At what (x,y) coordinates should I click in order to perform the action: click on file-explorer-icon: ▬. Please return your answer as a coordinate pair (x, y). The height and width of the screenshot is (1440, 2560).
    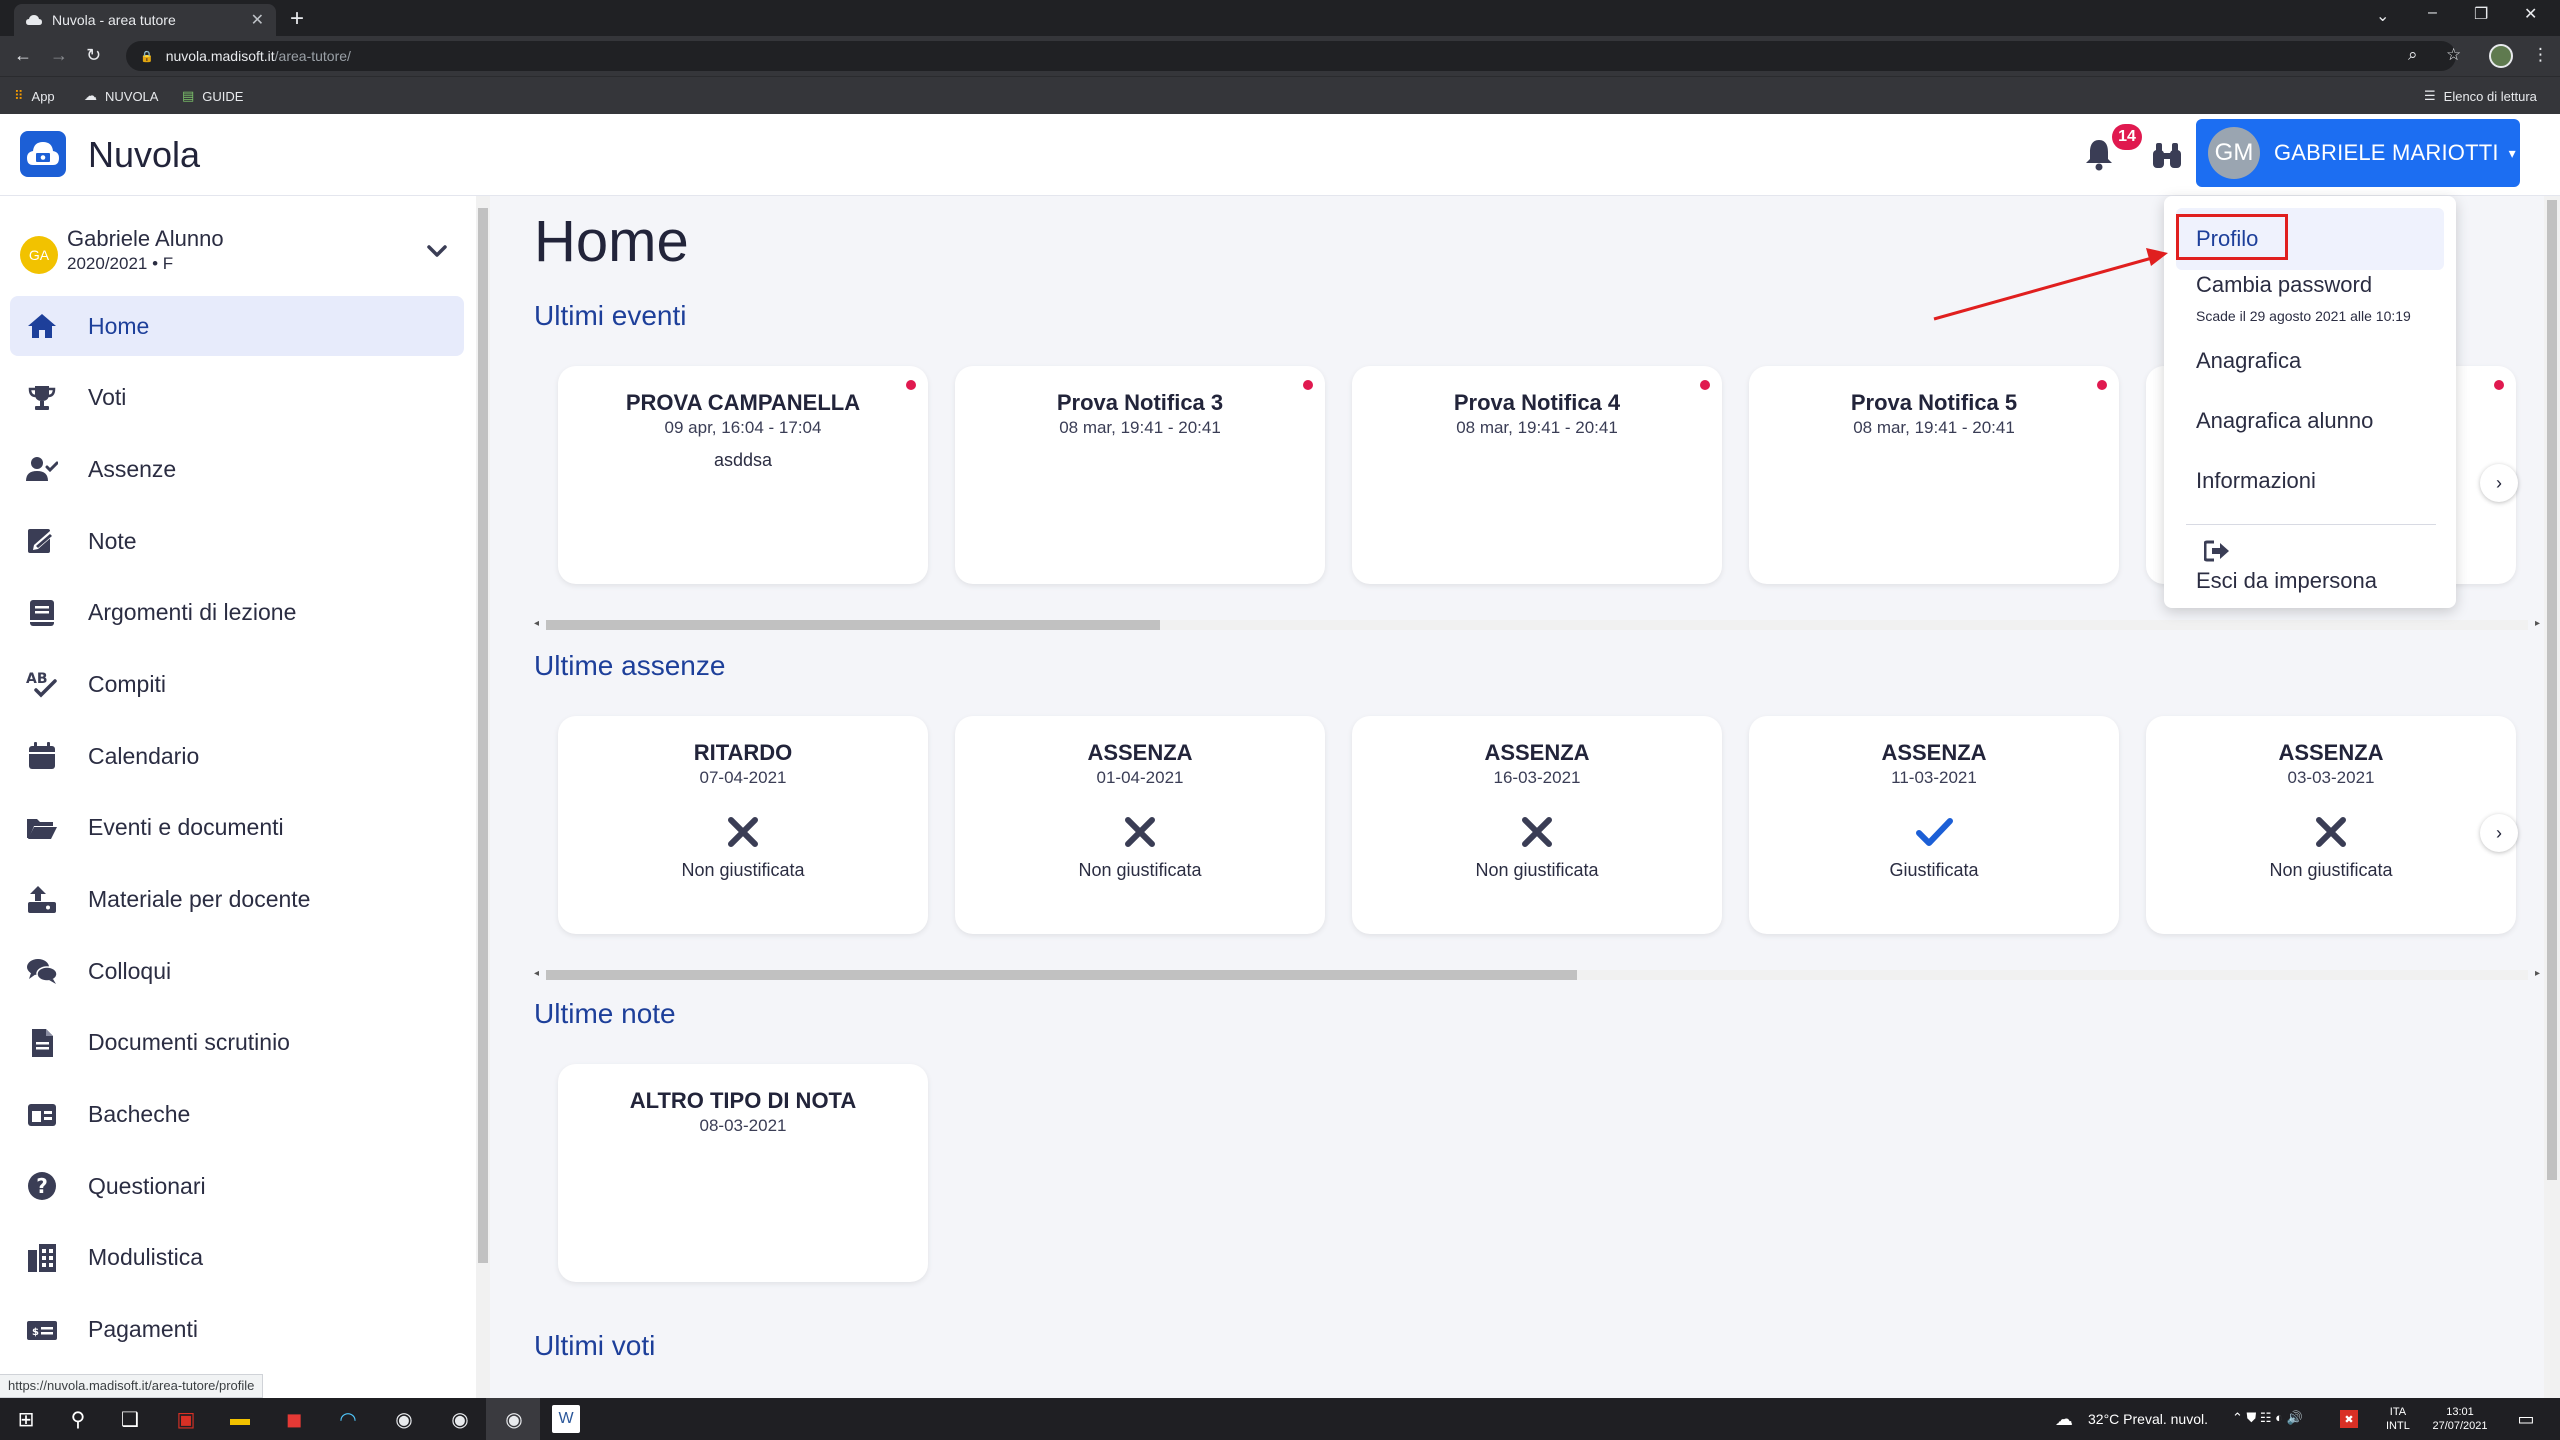
    Looking at the image, I should click on (240, 1419).